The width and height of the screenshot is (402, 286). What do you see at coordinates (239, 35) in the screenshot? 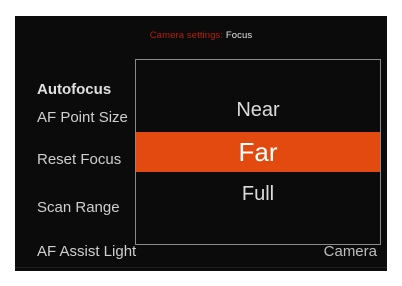
I see `breadcrumb-current: Focus` at bounding box center [239, 35].